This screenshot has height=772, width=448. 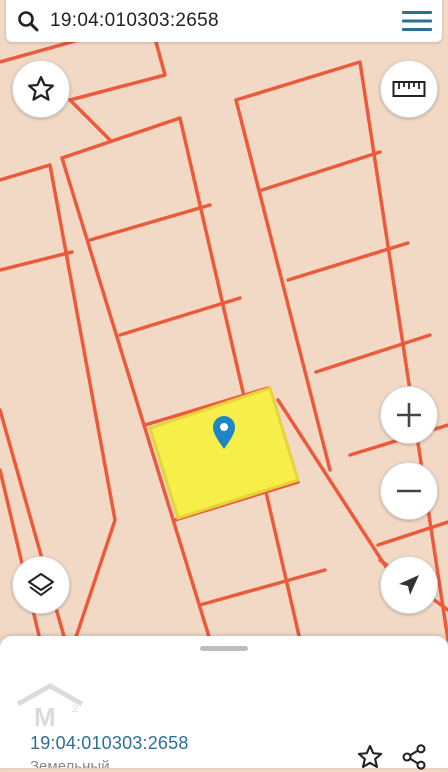 I want to click on minus-icon, so click(x=409, y=491).